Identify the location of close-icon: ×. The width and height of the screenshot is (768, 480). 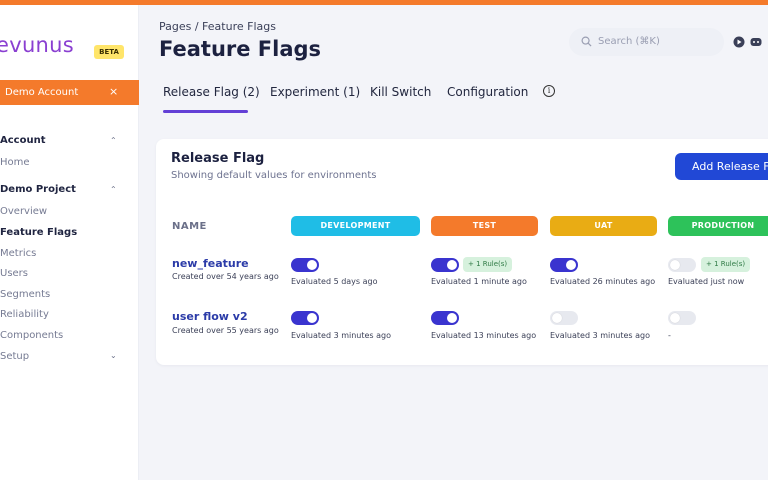
(113, 91).